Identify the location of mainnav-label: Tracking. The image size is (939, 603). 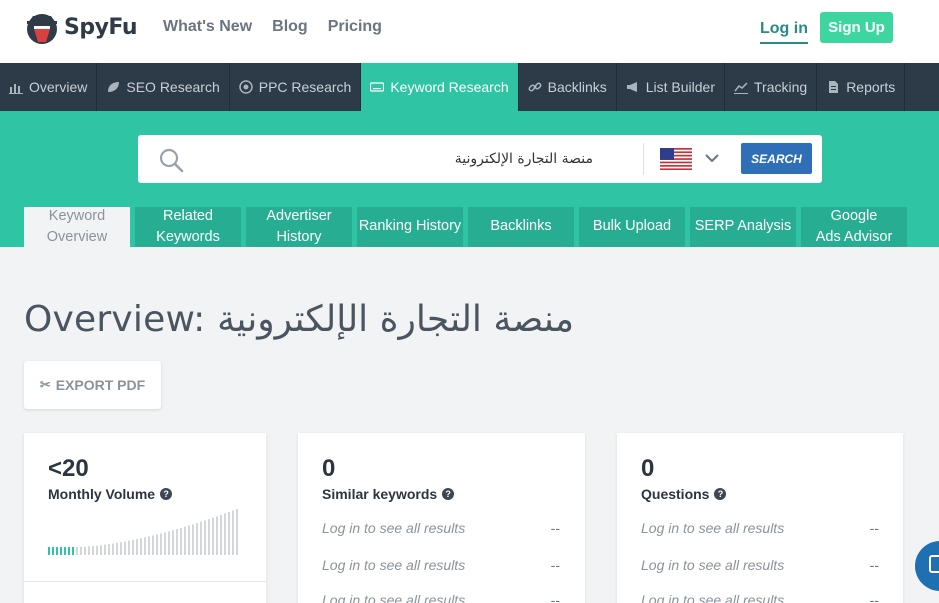
(781, 87).